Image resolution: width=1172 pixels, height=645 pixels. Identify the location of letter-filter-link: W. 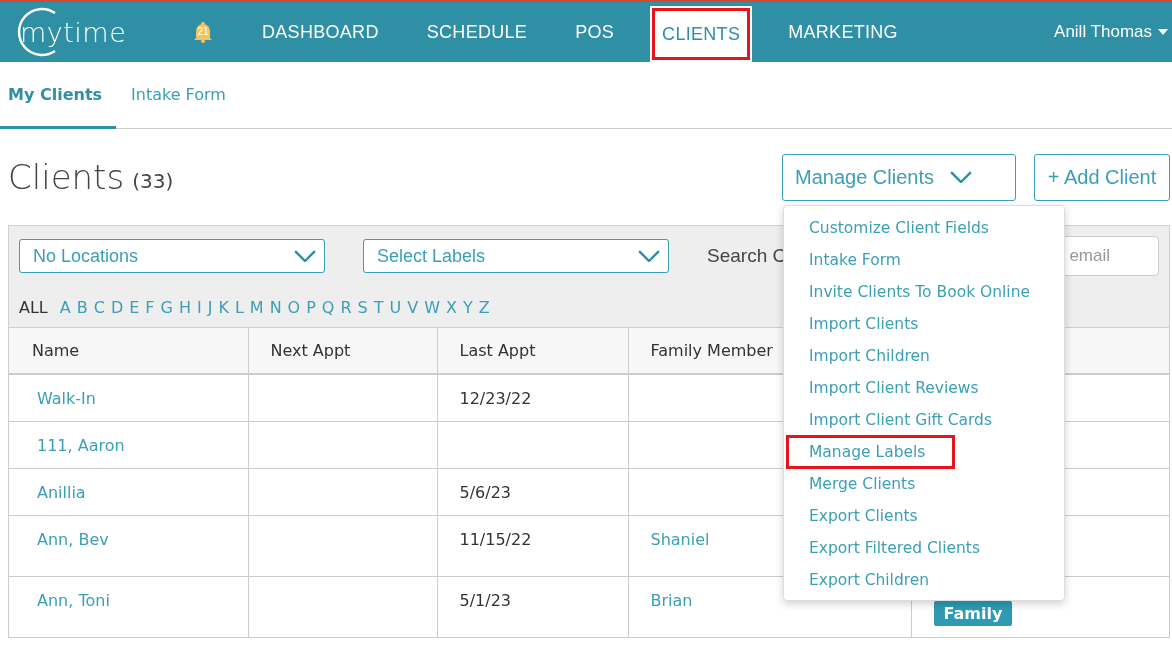
(432, 307).